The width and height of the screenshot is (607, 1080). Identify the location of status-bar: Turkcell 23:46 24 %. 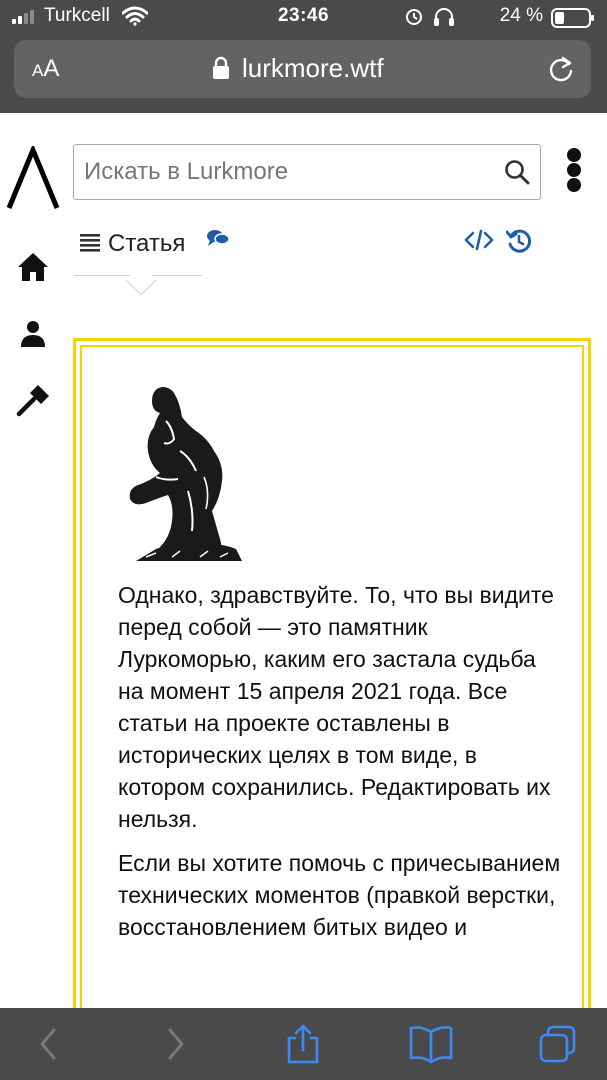
(303, 17).